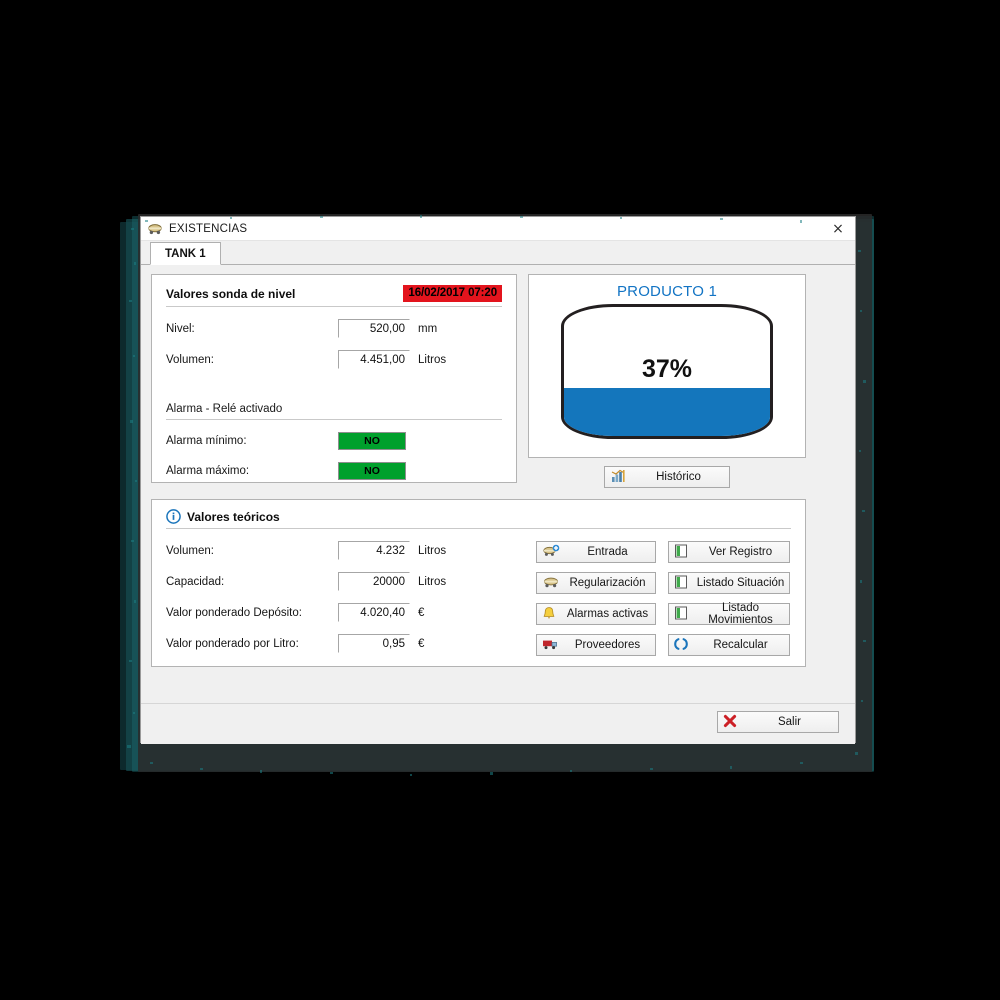 The height and width of the screenshot is (1000, 1000). What do you see at coordinates (374, 550) in the screenshot?
I see `field-teo-volumen-value: 4.232` at bounding box center [374, 550].